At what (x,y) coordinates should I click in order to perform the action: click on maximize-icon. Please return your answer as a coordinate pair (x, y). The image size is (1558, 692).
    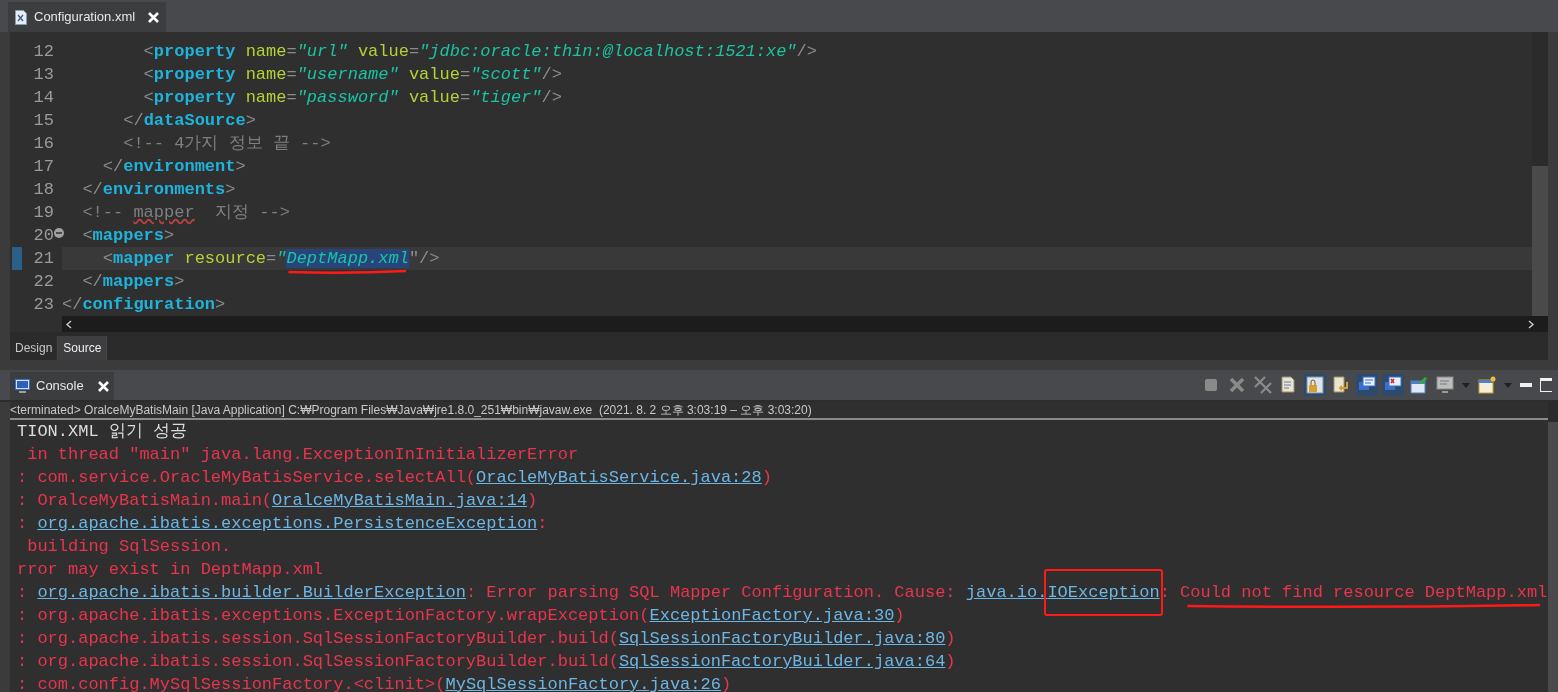
    Looking at the image, I should click on (1546, 385).